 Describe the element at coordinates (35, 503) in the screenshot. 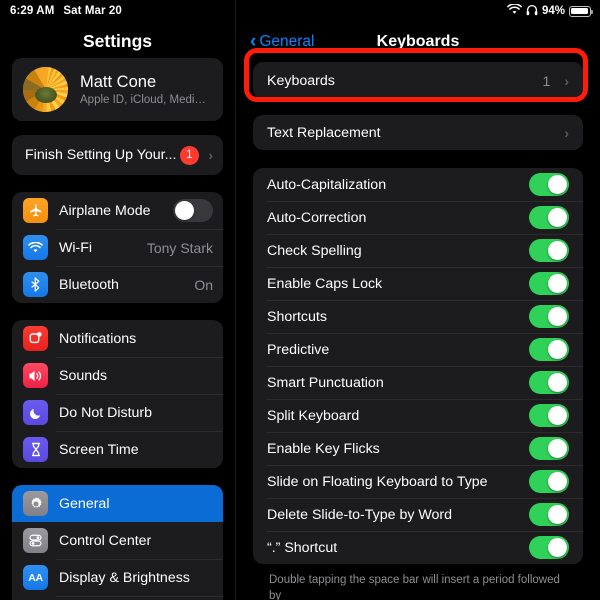

I see `gear-icon` at that location.